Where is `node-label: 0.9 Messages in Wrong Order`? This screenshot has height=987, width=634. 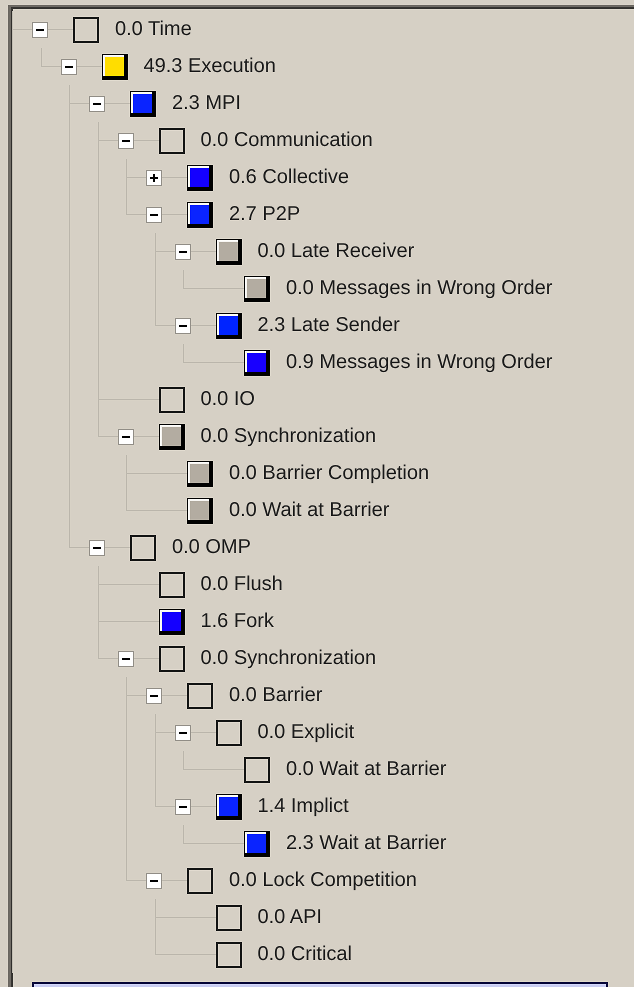 node-label: 0.9 Messages in Wrong Order is located at coordinates (419, 362).